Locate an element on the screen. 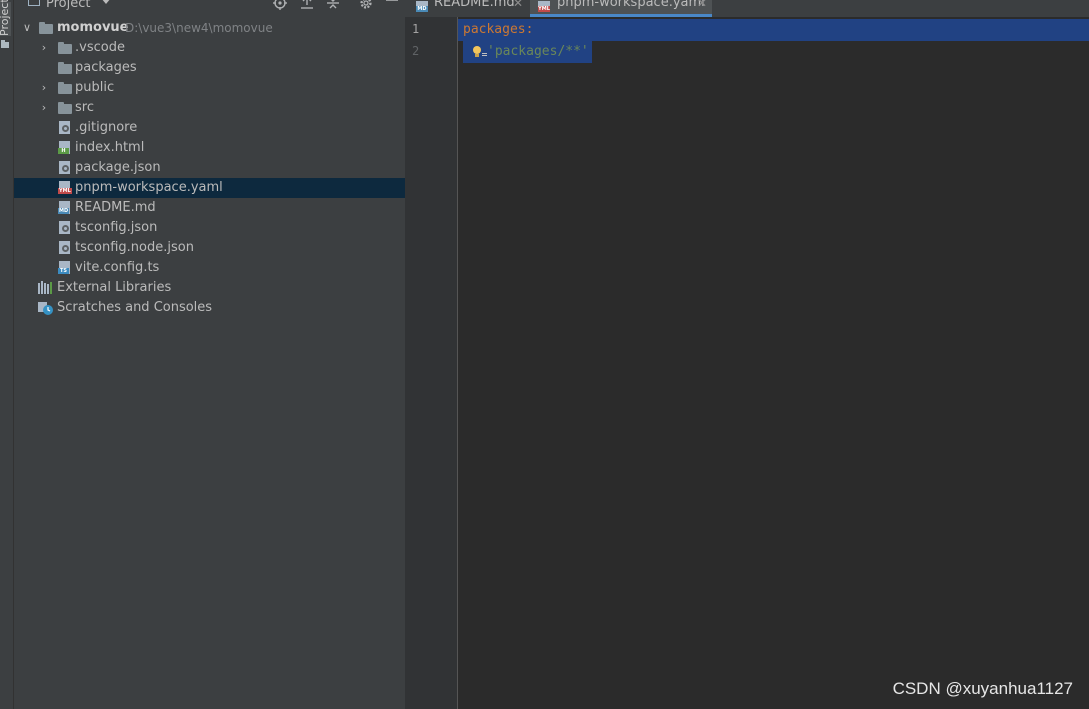  tab-pnpm-workspace-yaml: YML pnpm-workspace.yaml ✕ is located at coordinates (621, 8).